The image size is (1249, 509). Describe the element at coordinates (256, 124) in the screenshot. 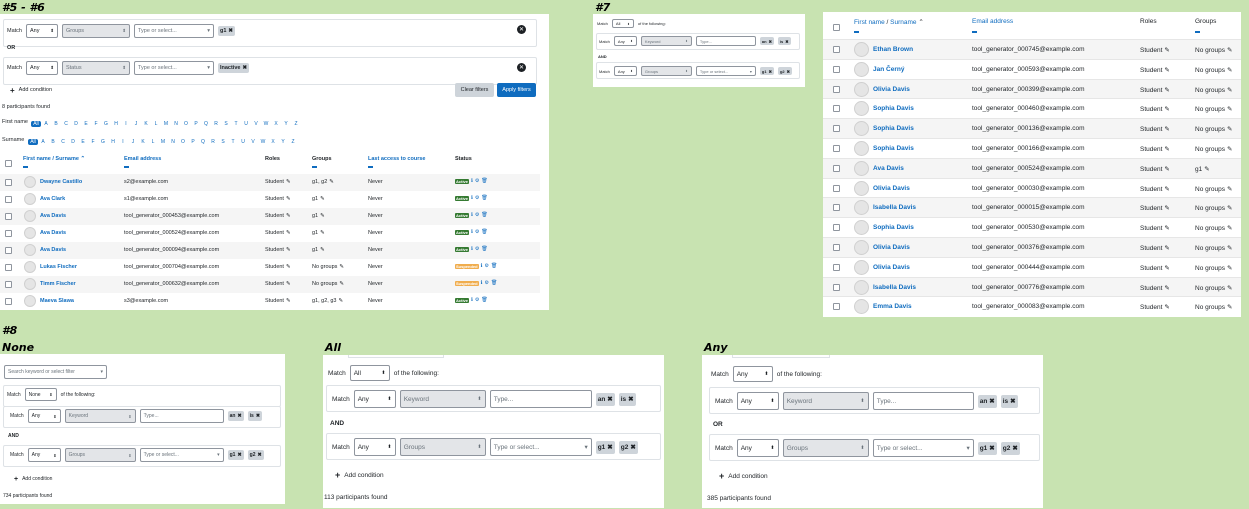

I see `initial-v: V` at that location.